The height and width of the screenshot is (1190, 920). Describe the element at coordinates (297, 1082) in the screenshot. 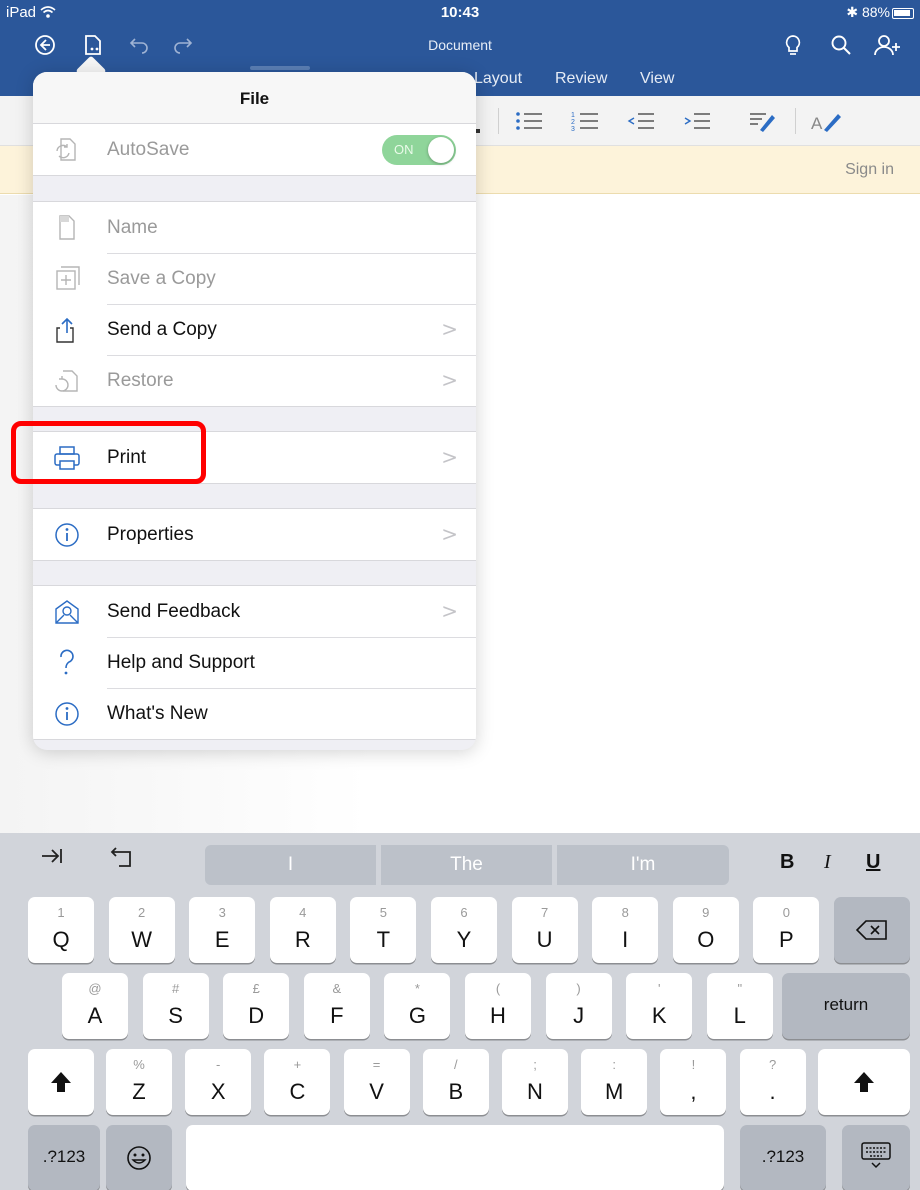

I see `key: + C` at that location.